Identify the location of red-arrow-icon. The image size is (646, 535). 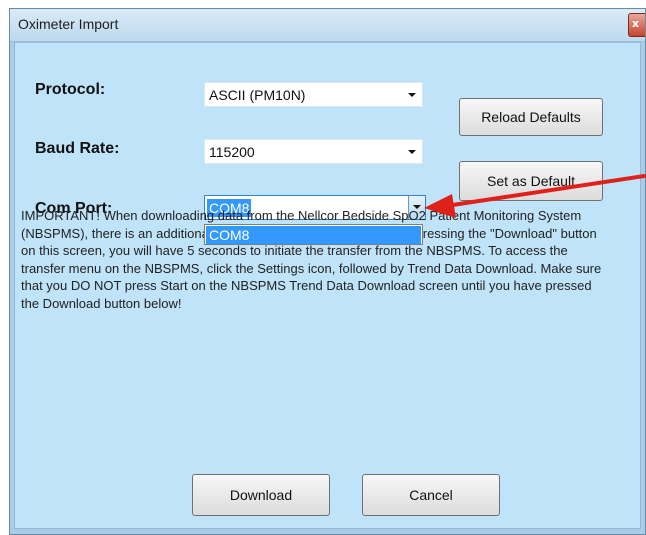
(535, 196).